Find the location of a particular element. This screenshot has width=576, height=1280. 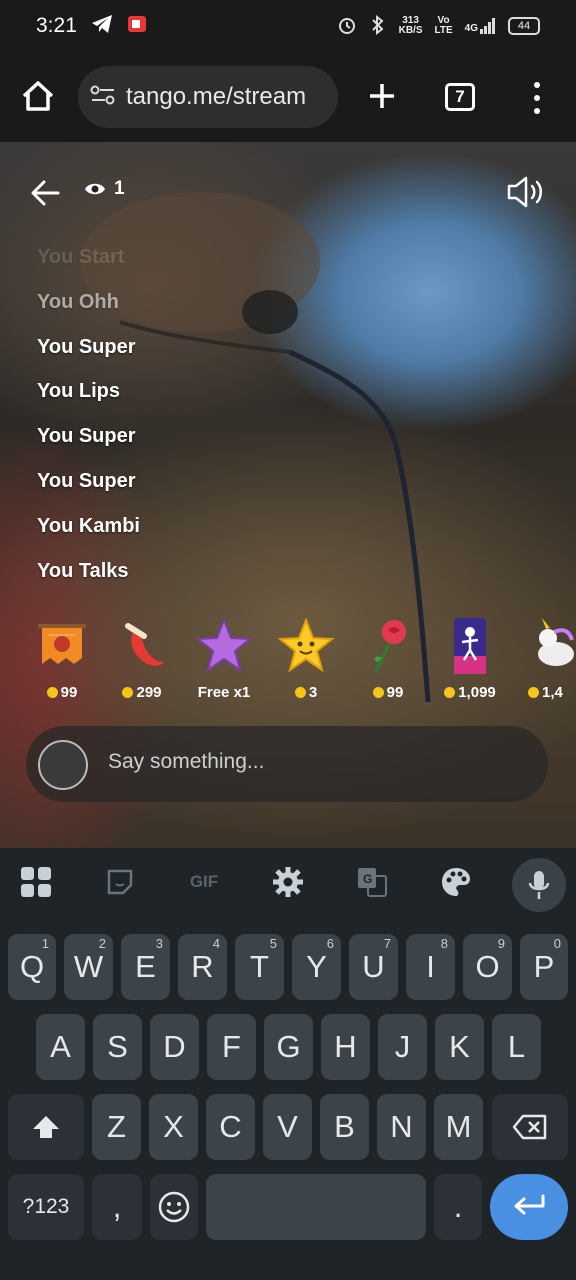

volte-indicator: Vo LTE is located at coordinates (443, 25).